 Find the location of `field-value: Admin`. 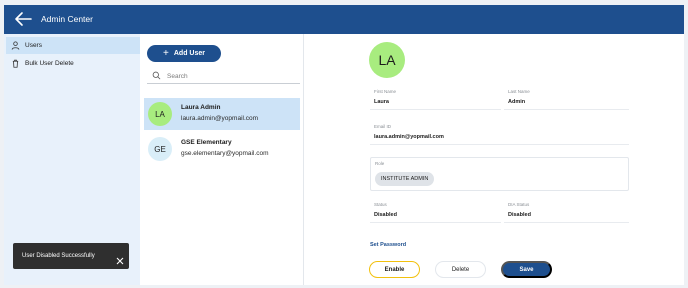

field-value: Admin is located at coordinates (517, 102).